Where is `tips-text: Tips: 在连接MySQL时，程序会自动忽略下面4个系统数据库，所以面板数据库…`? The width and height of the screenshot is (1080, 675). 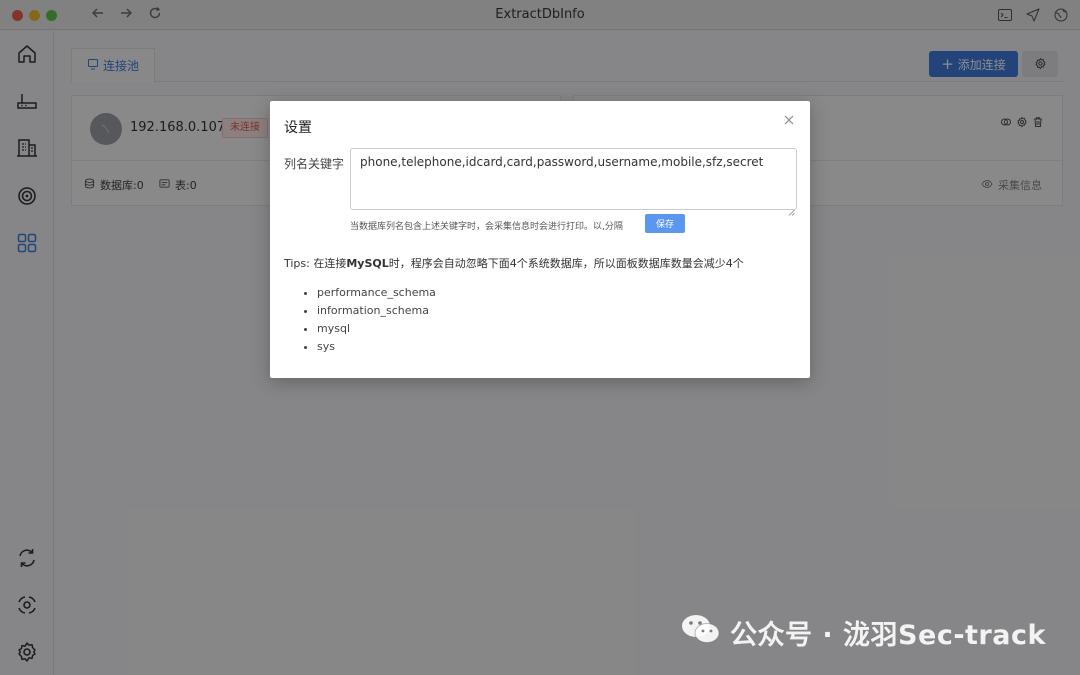
tips-text: Tips: 在连接MySQL时，程序会自动忽略下面4个系统数据库，所以面板数据库… is located at coordinates (514, 263).